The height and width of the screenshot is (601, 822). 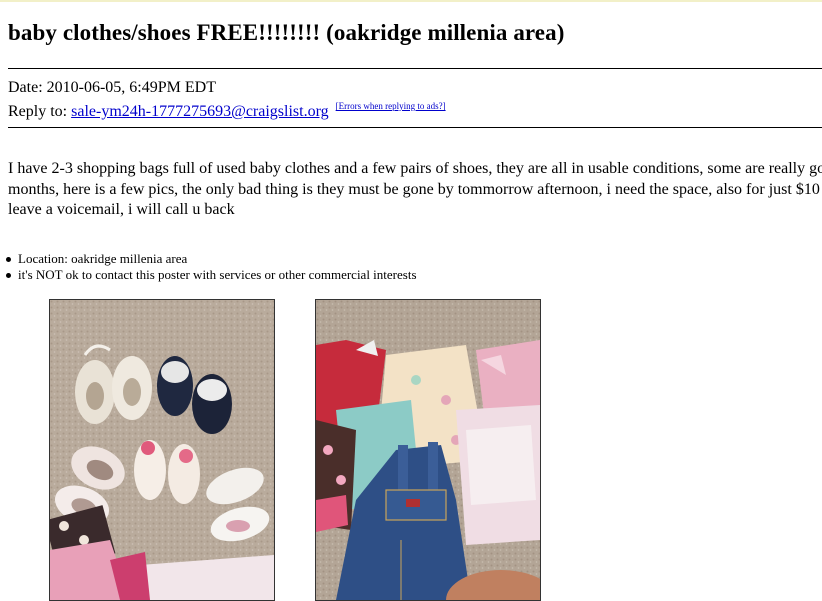 What do you see at coordinates (200, 111) in the screenshot?
I see `reply-email-link: sale-ym24h-1777275693@craigslist.org` at bounding box center [200, 111].